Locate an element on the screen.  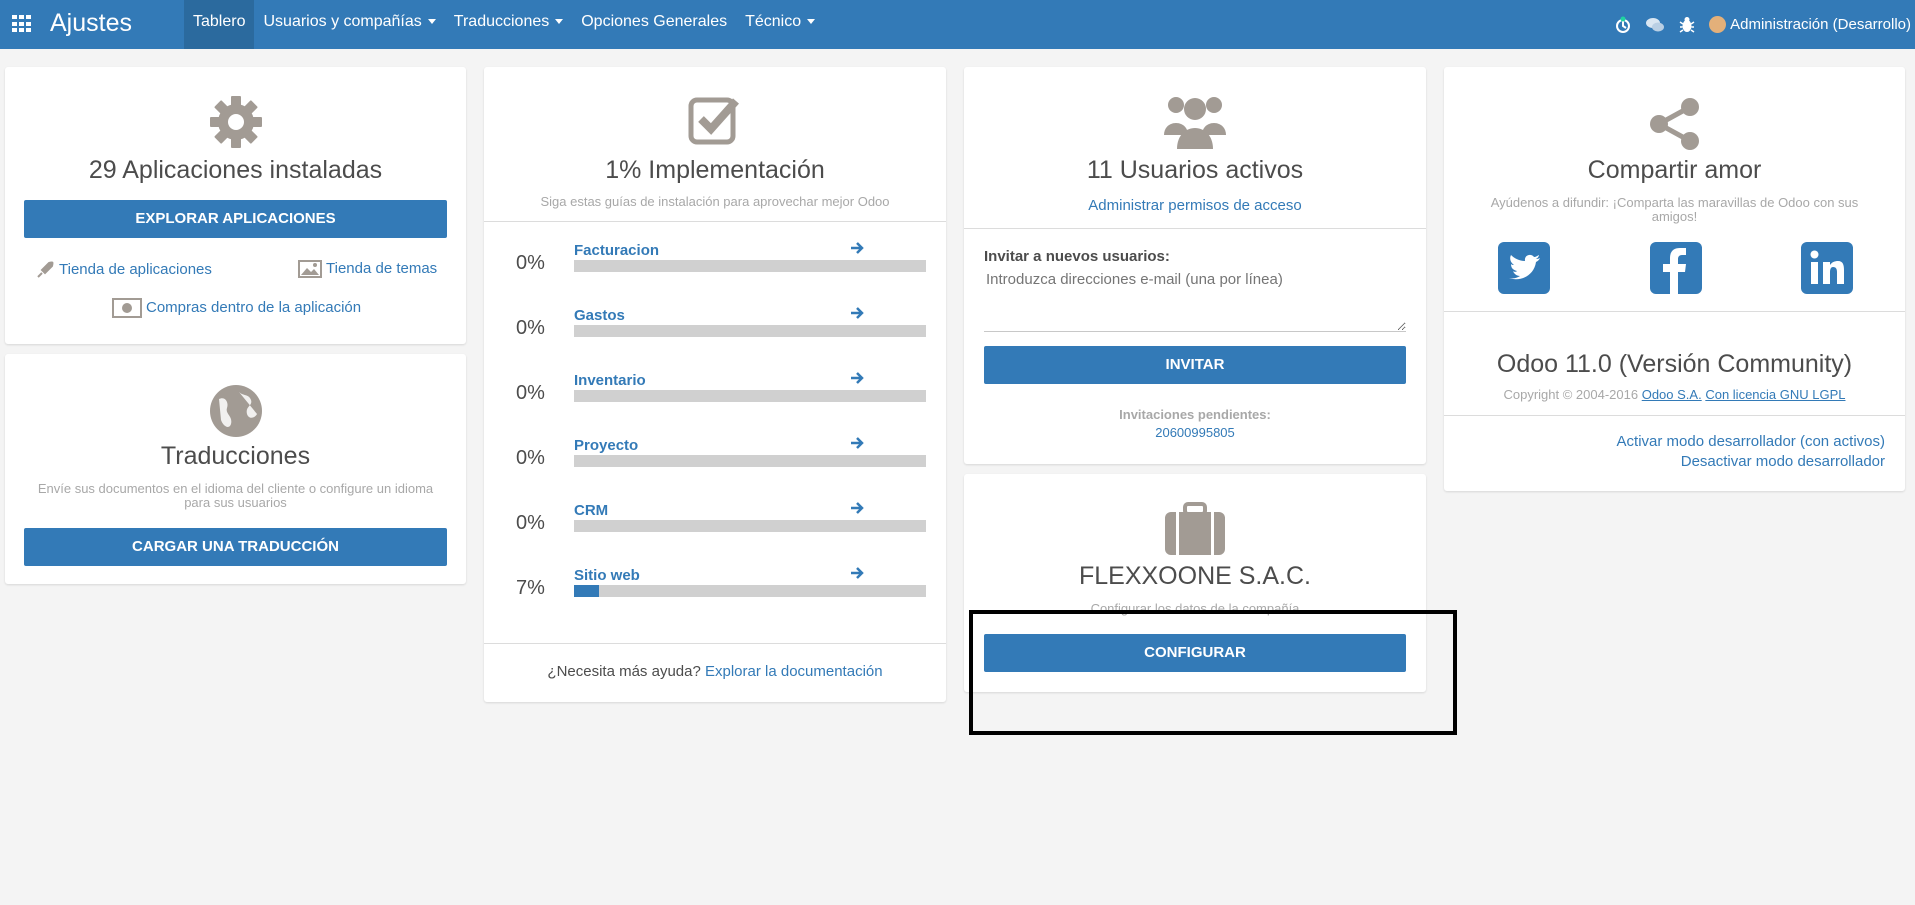
users-icon is located at coordinates (1195, 123).